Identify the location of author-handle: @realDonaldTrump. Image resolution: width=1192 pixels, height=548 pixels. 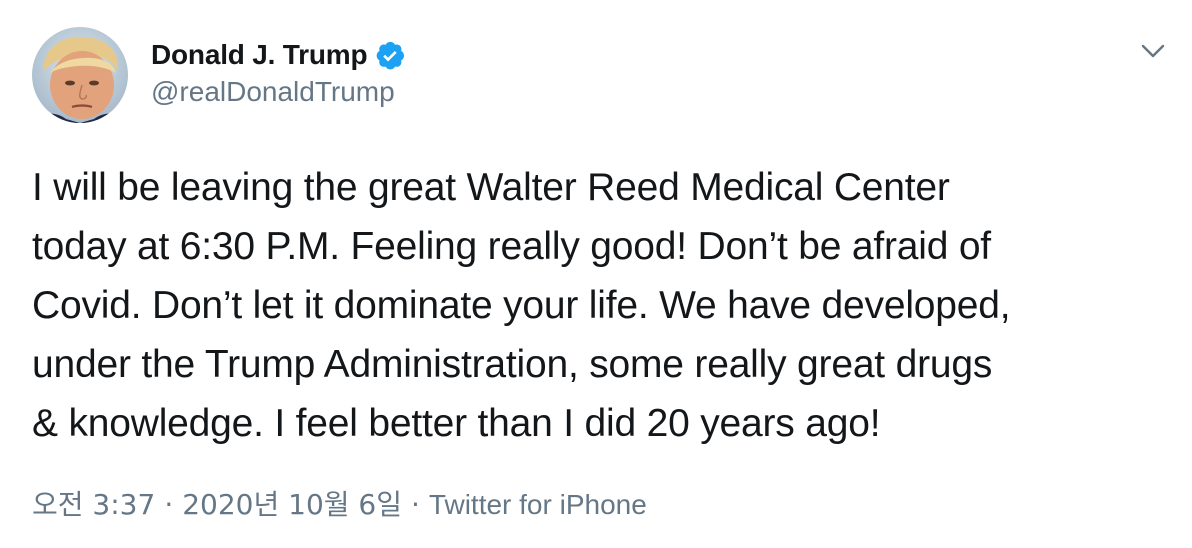
(273, 92).